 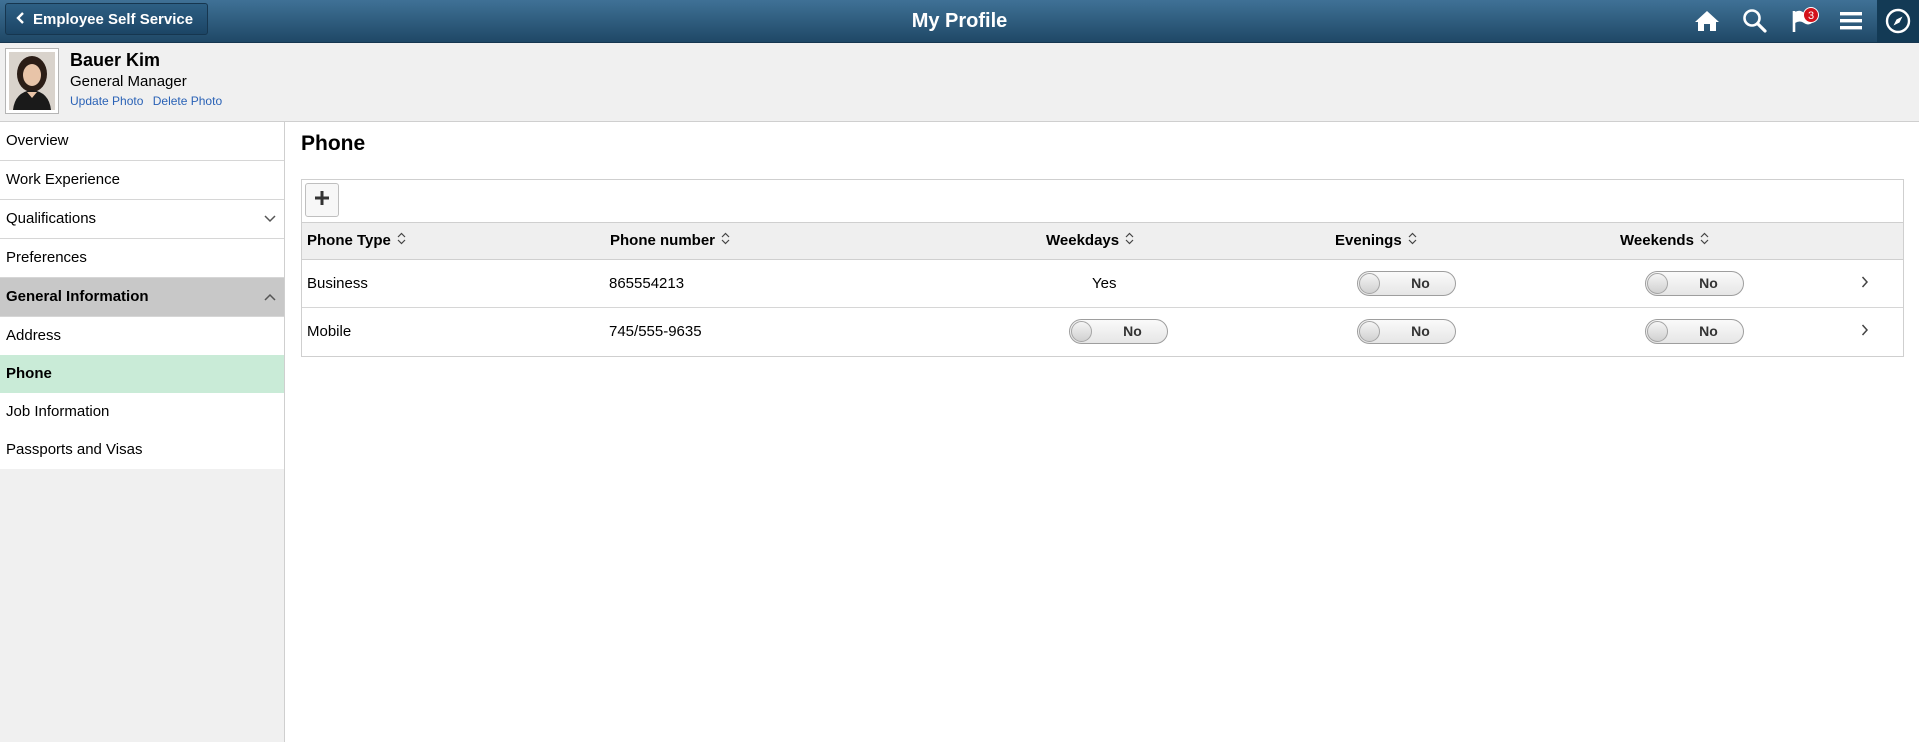 What do you see at coordinates (142, 219) in the screenshot?
I see `sidebar-item-qualifications: Qualifications` at bounding box center [142, 219].